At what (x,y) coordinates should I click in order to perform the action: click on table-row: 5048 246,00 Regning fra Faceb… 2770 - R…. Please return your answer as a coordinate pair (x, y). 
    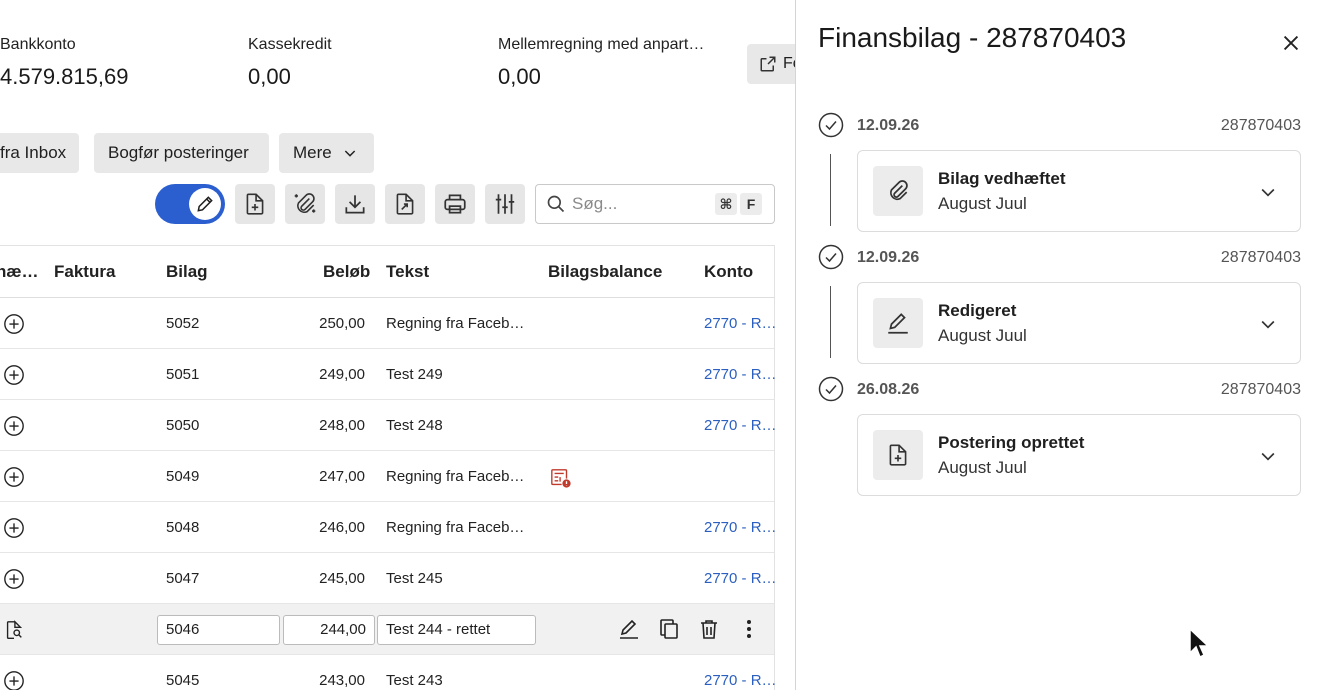
    Looking at the image, I should click on (388, 527).